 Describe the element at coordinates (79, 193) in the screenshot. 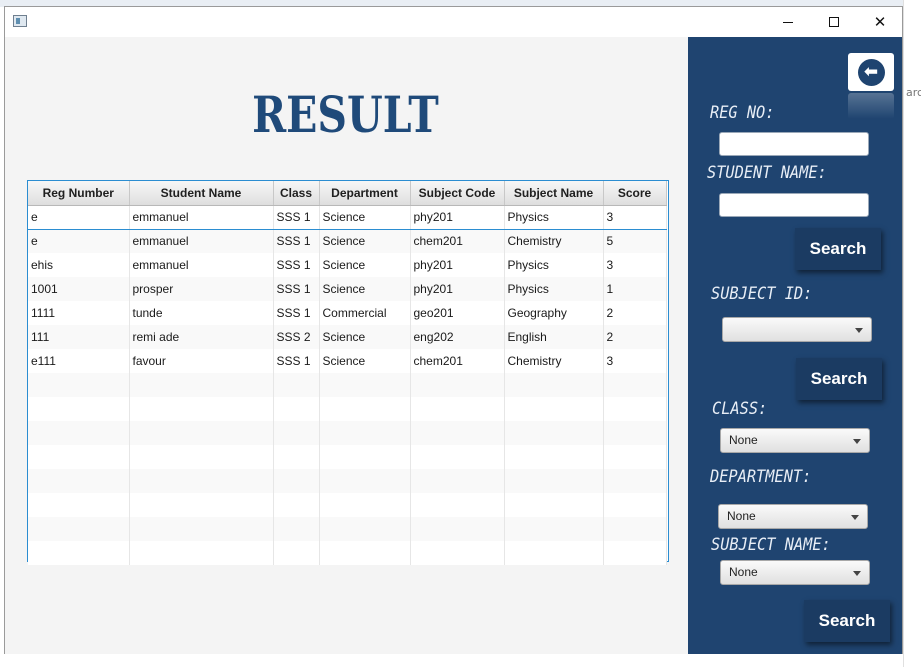

I see `column-header: Reg Number` at that location.